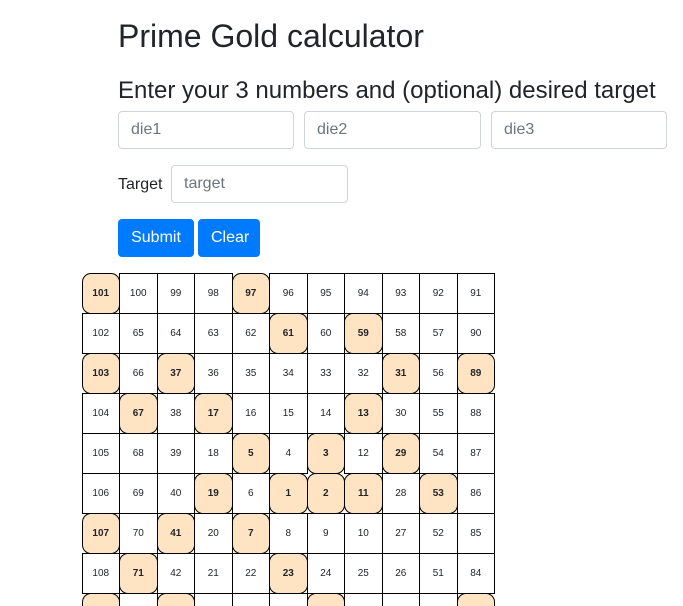 The image size is (683, 606). Describe the element at coordinates (363, 533) in the screenshot. I see `grid-cell: 10` at that location.